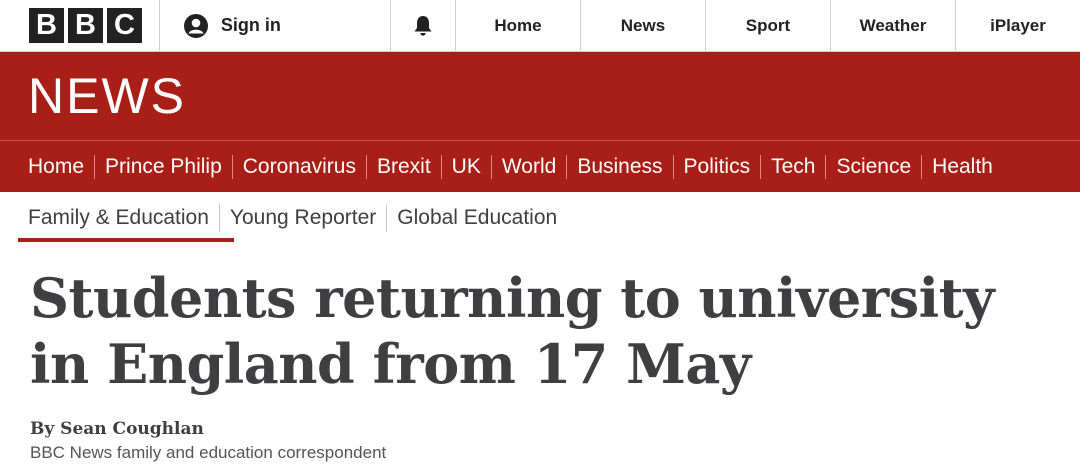 The width and height of the screenshot is (1080, 475). What do you see at coordinates (518, 25) in the screenshot?
I see `top-nav-home: Home` at bounding box center [518, 25].